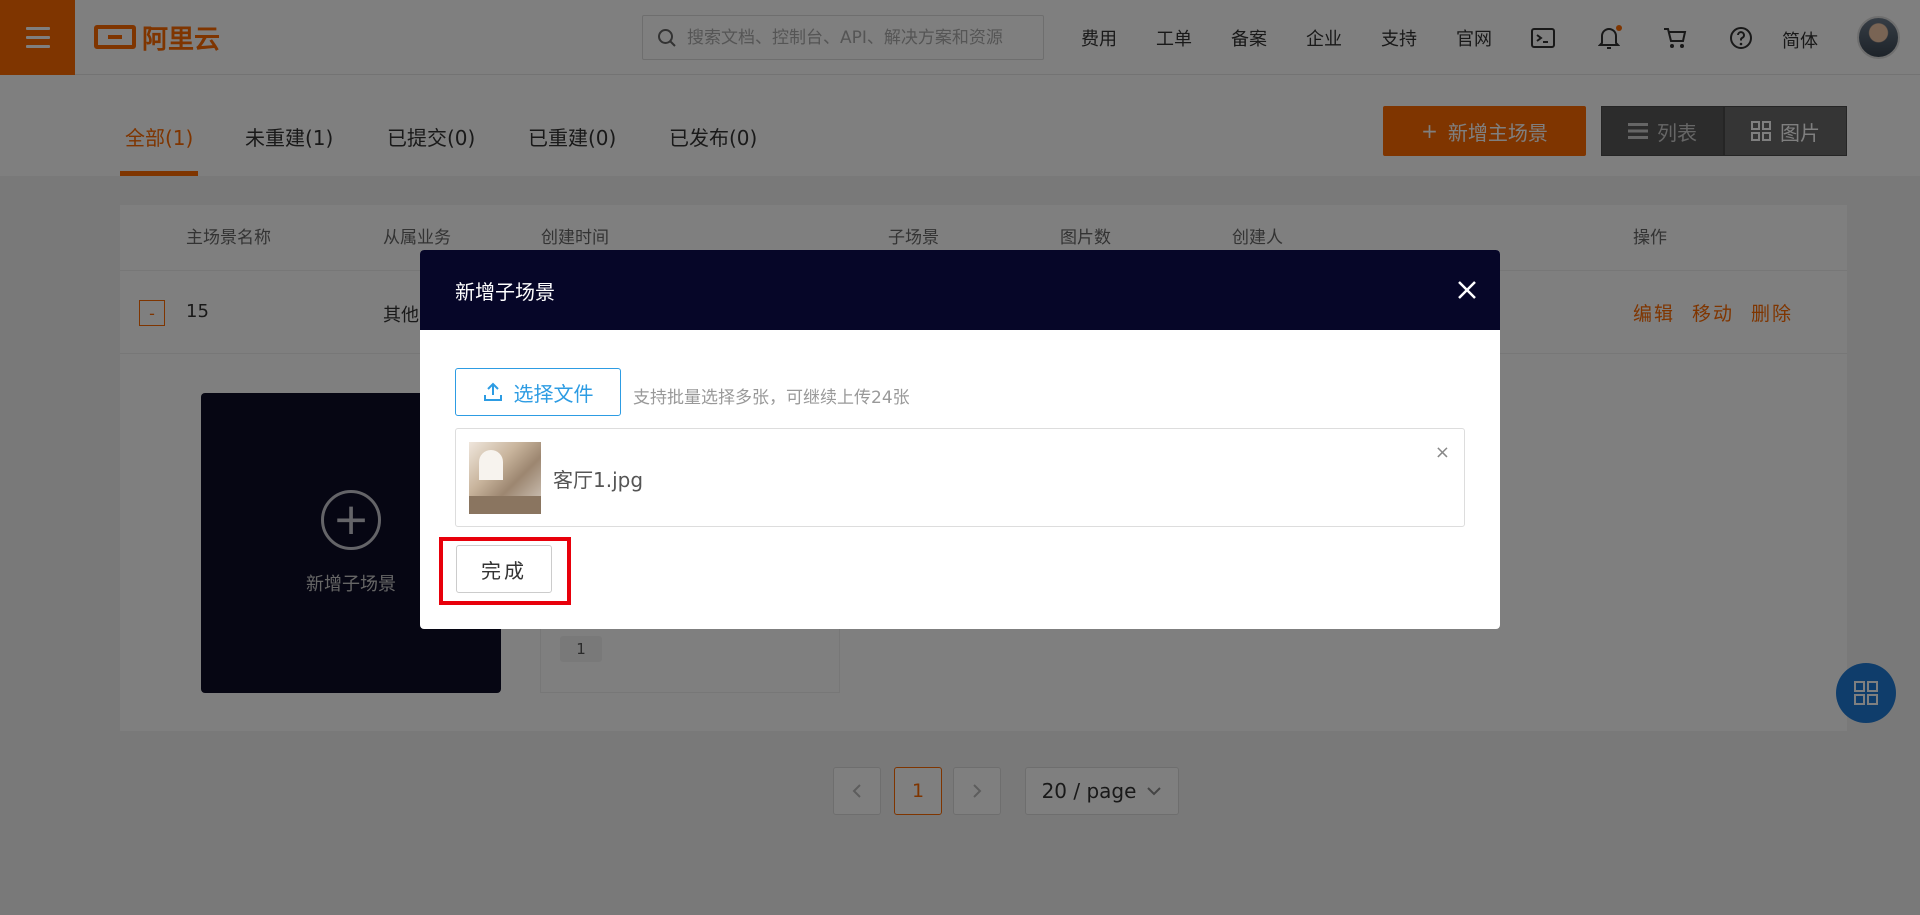 The image size is (1920, 915). I want to click on choose-file-label: 选择文件, so click(553, 393).